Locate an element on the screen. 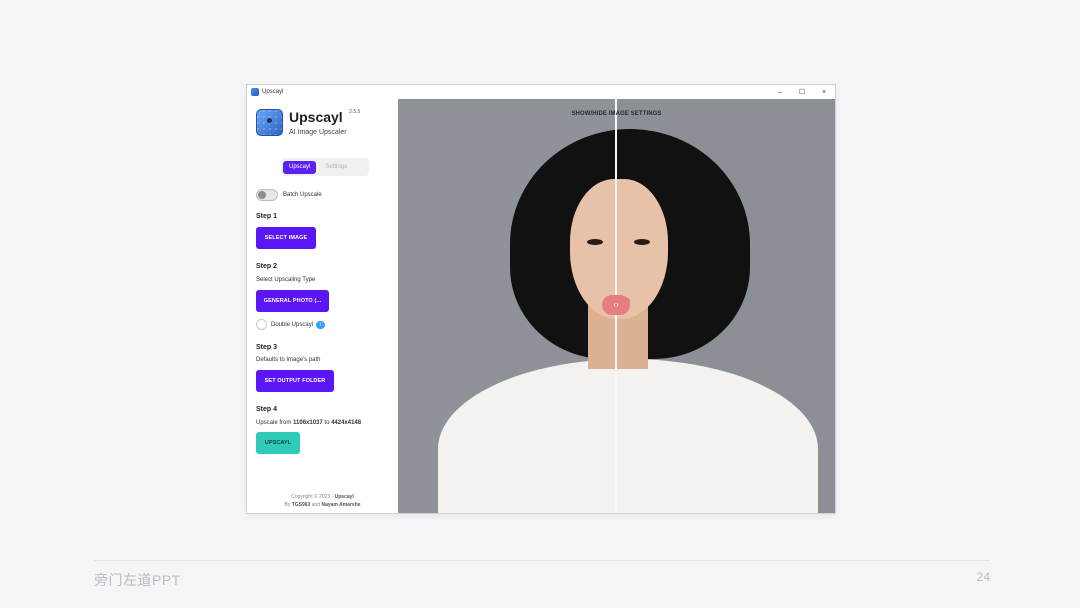  tab-switcher: Upscayl Settings is located at coordinates (325, 167).